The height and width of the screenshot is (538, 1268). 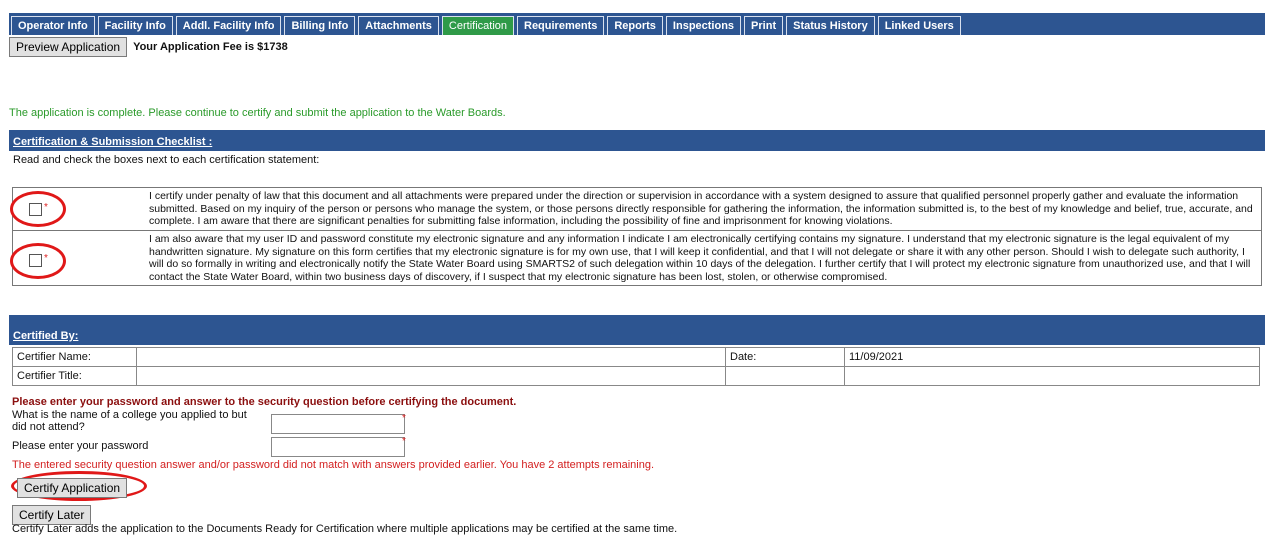 What do you see at coordinates (72, 488) in the screenshot?
I see `certify-application-button: Certify Application` at bounding box center [72, 488].